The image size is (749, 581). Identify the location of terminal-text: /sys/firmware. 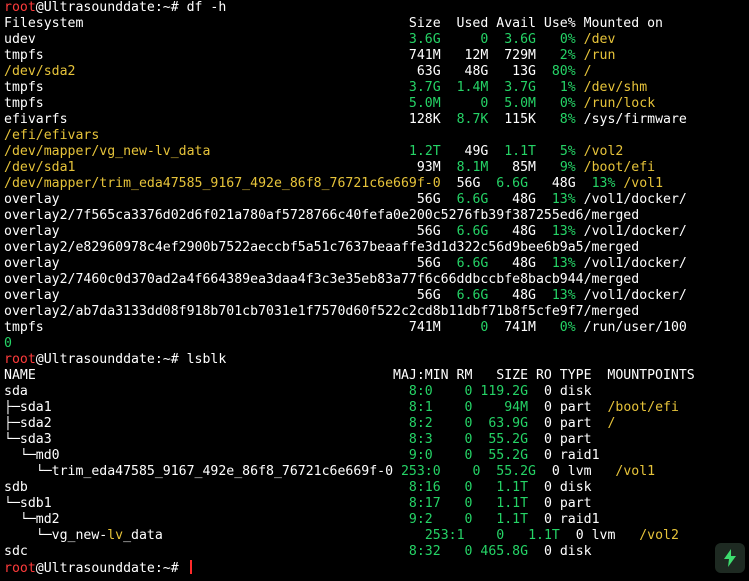
(631, 119).